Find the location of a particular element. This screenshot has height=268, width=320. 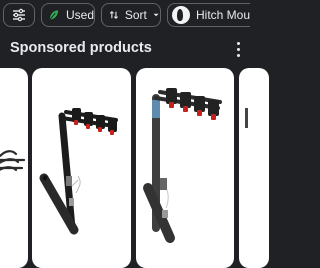

sort-chip: Sort is located at coordinates (131, 15).